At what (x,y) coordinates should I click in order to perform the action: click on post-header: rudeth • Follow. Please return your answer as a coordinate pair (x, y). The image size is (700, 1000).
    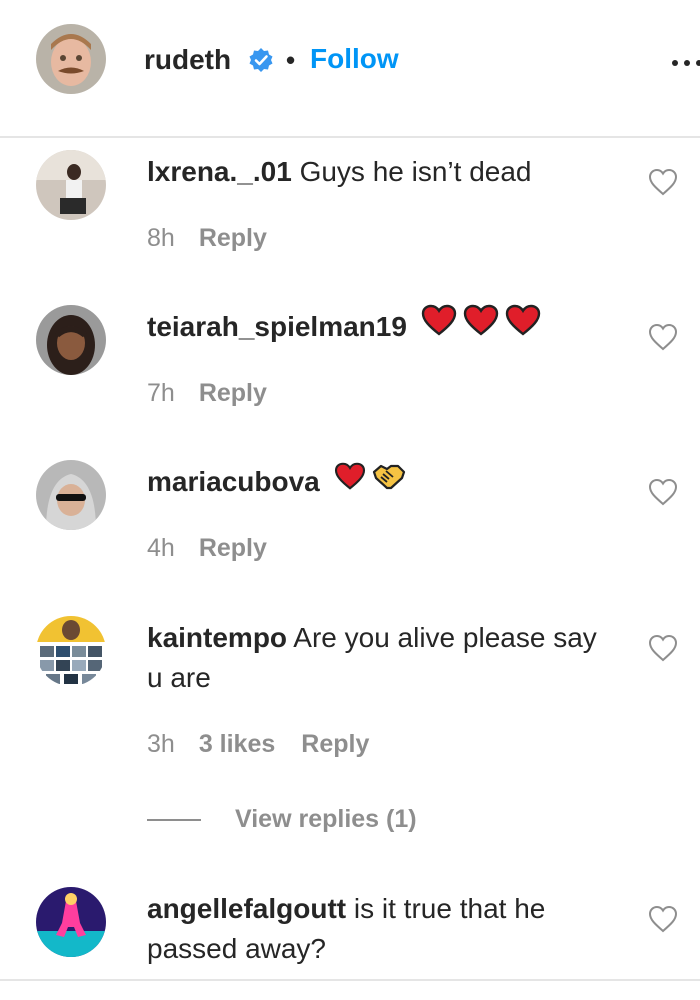
    Looking at the image, I should click on (350, 69).